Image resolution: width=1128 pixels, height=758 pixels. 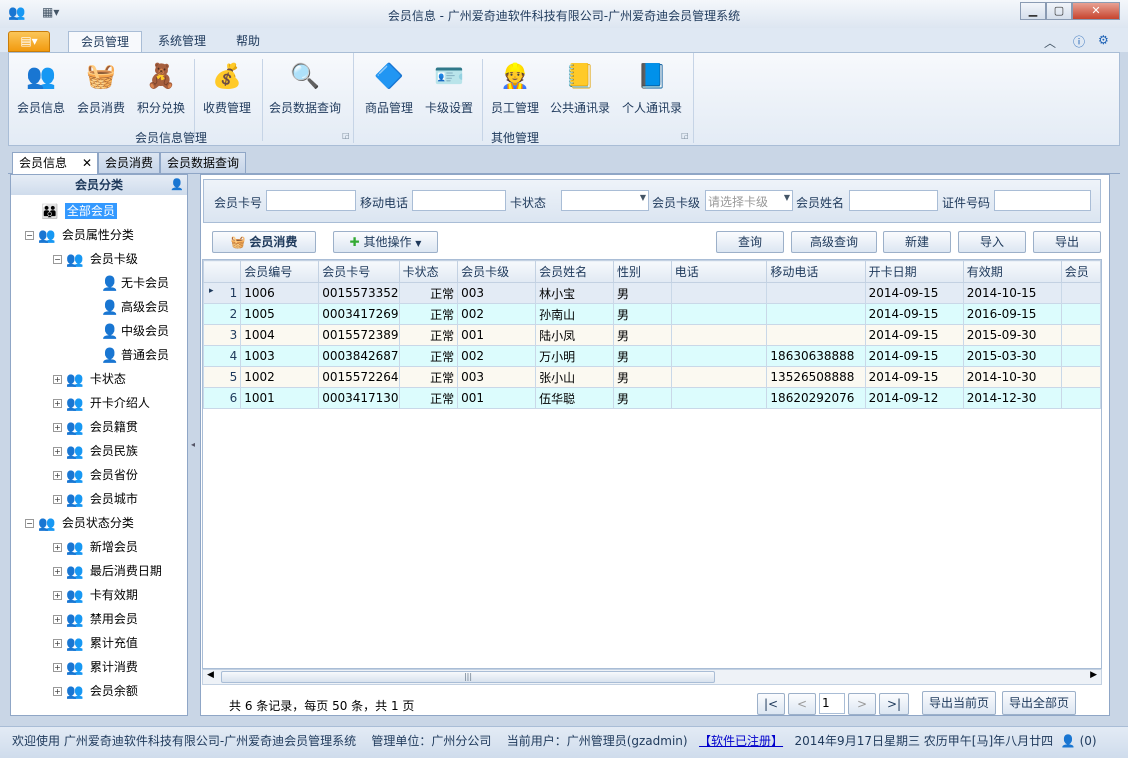 What do you see at coordinates (99, 331) in the screenshot?
I see `tree-node-card-level-item: 👤 中级会员` at bounding box center [99, 331].